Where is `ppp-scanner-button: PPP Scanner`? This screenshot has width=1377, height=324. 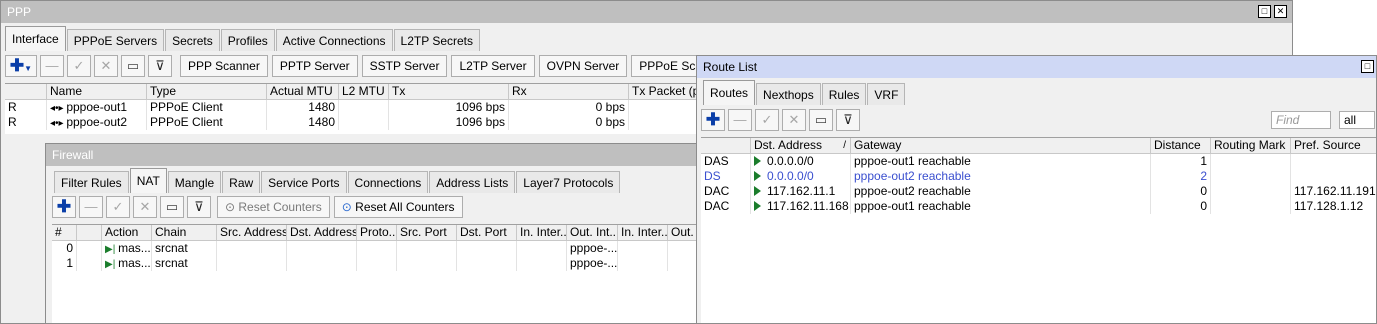 ppp-scanner-button: PPP Scanner is located at coordinates (224, 66).